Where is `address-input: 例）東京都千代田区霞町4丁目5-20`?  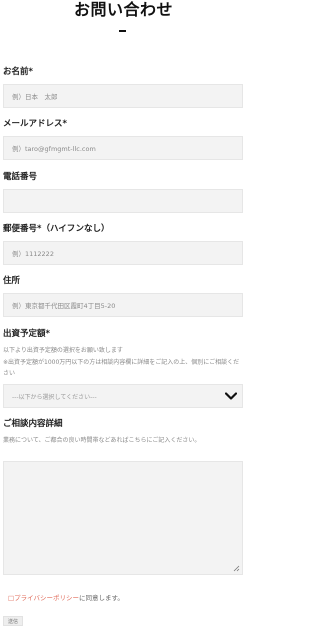 address-input: 例）東京都千代田区霞町4丁目5-20 is located at coordinates (123, 305).